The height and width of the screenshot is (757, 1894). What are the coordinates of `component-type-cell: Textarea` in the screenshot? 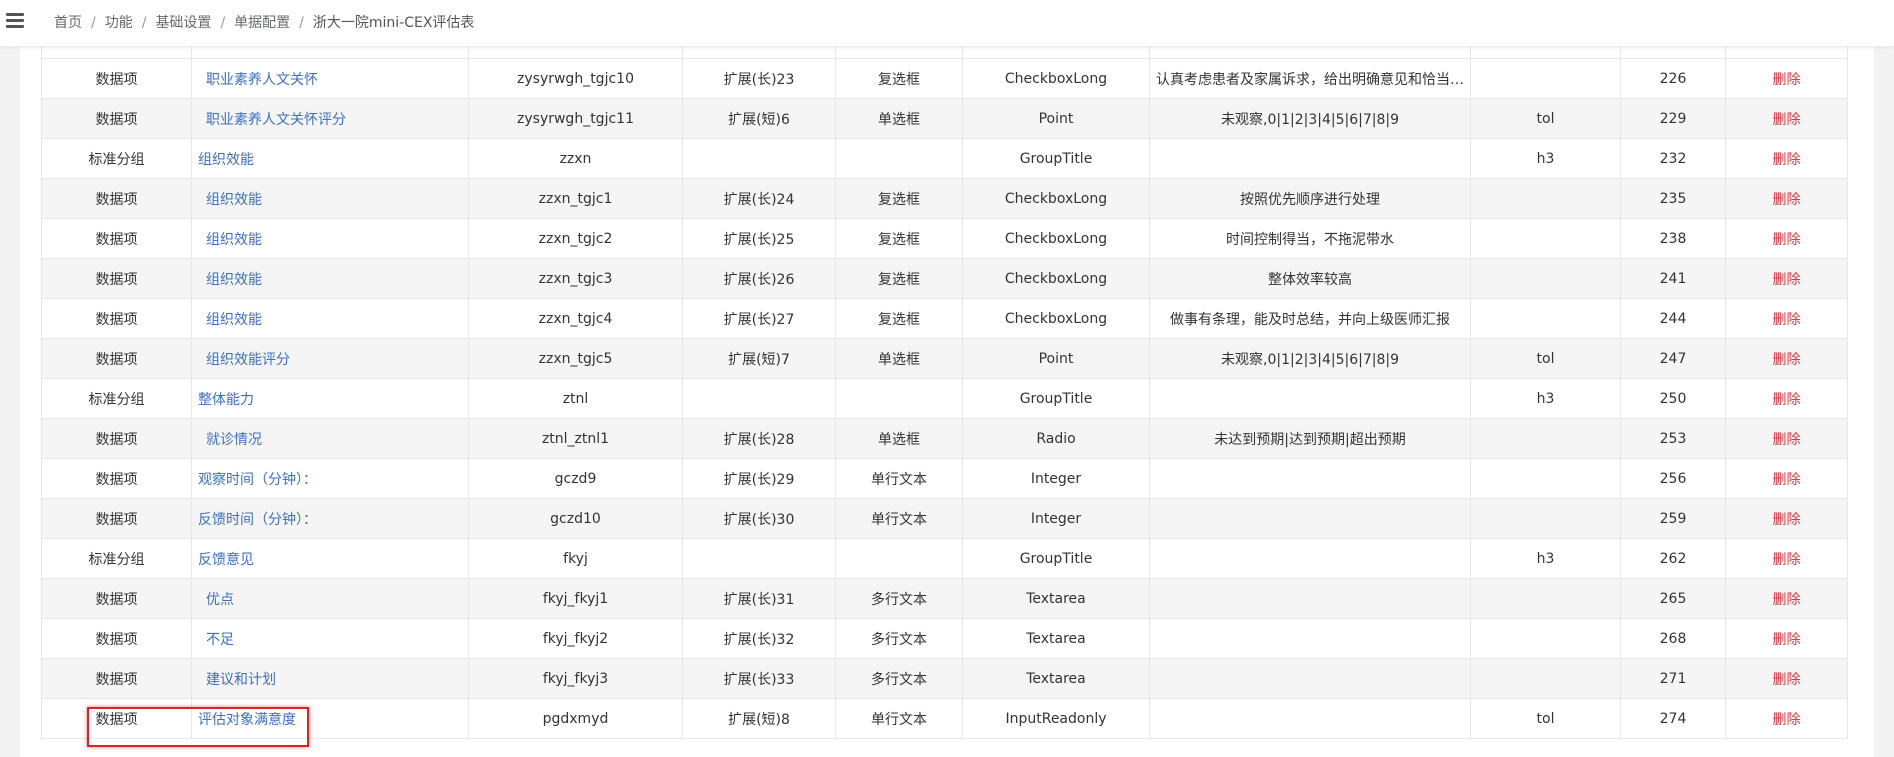 It's located at (1056, 598).